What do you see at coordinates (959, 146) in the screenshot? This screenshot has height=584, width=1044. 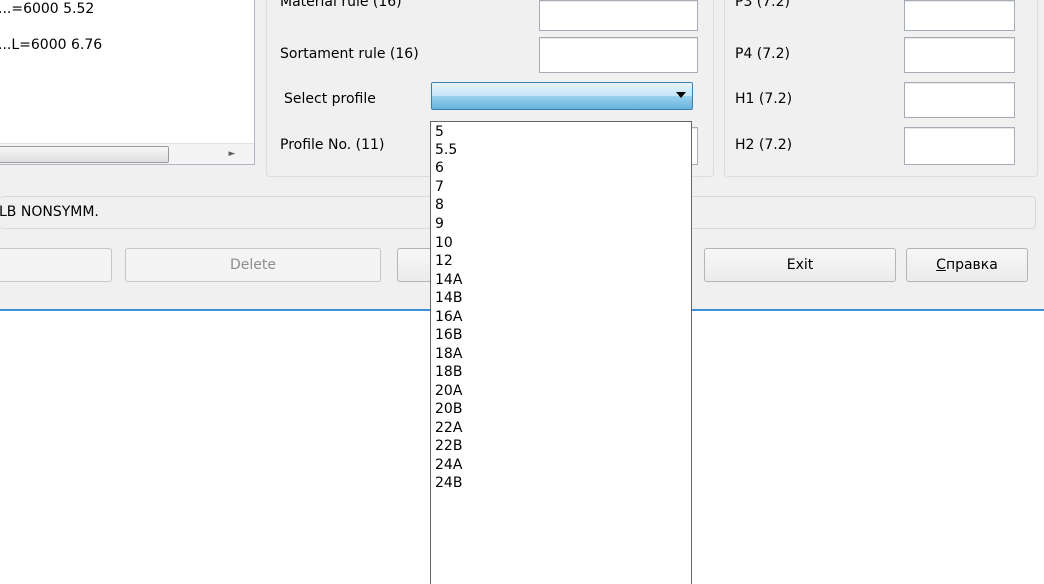 I see `h2-input` at bounding box center [959, 146].